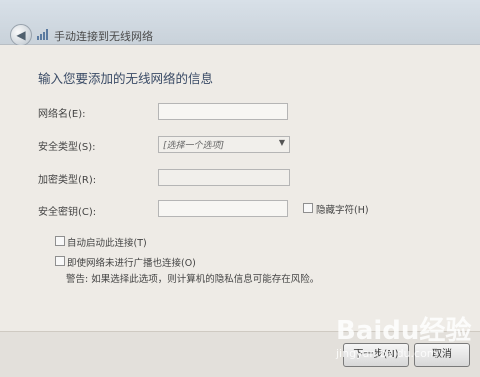 Image resolution: width=480 pixels, height=377 pixels. I want to click on watermark-sub: jingyan.baidu.com, so click(387, 353).